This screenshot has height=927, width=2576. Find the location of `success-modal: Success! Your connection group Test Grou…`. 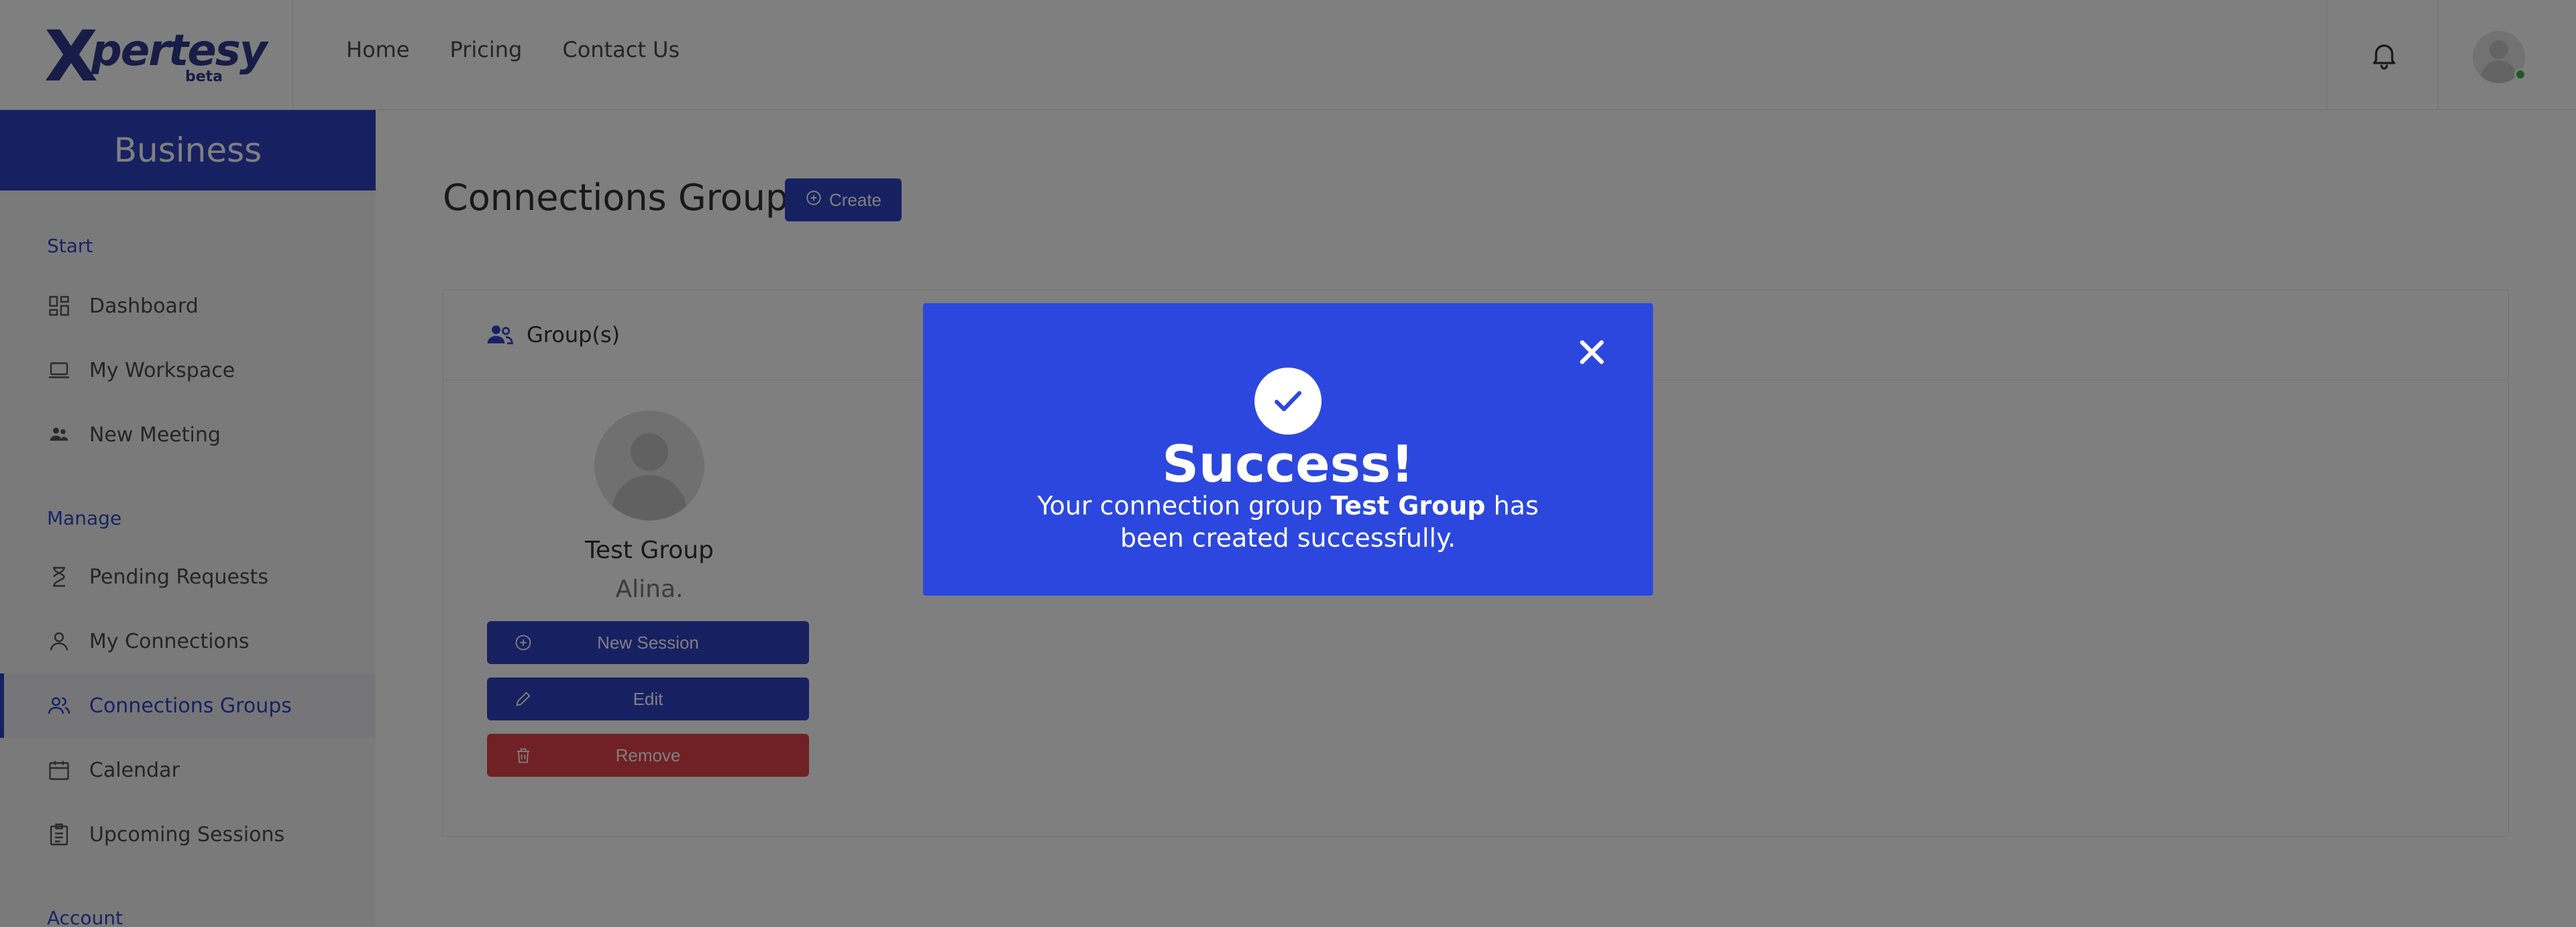

success-modal: Success! Your connection group Test Grou… is located at coordinates (1288, 449).